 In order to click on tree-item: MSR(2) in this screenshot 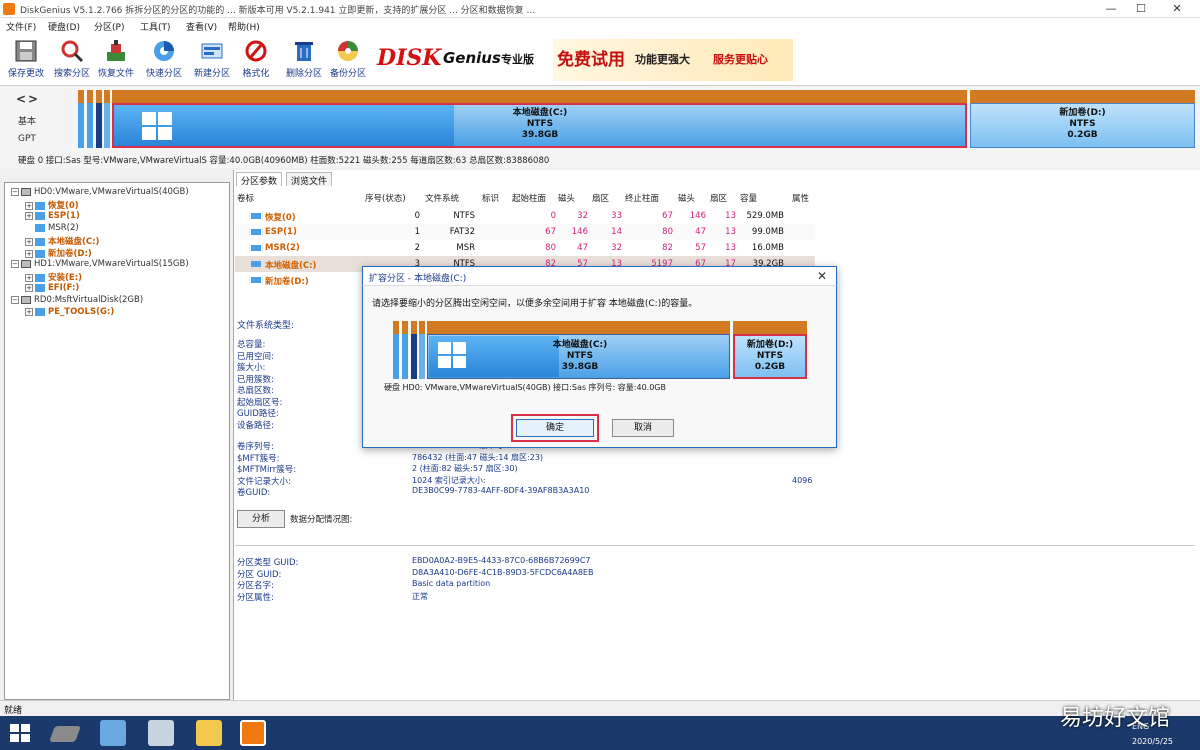, I will do `click(52, 229)`.